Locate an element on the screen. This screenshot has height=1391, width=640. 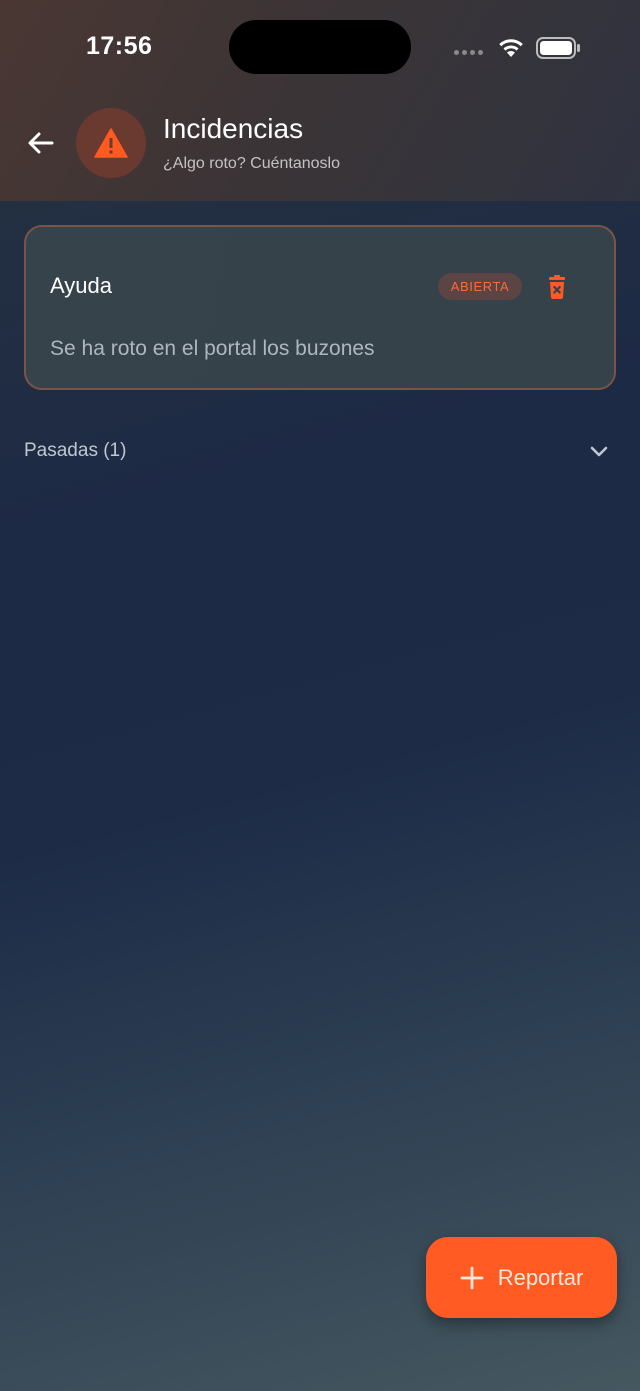
battery-icon is located at coordinates (558, 48).